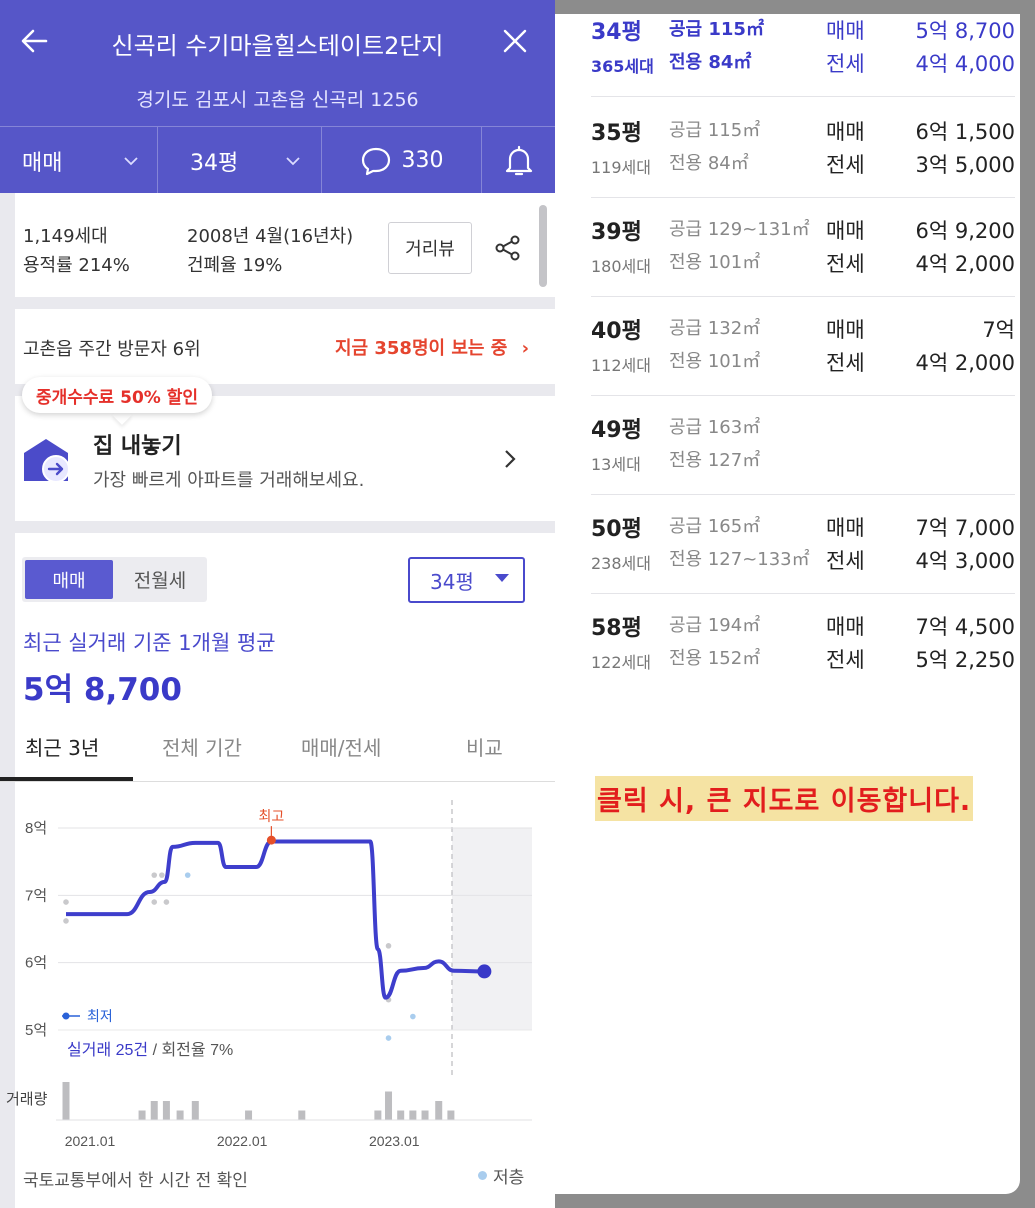 The height and width of the screenshot is (1208, 1035). What do you see at coordinates (965, 132) in the screenshot?
I see `sell-price: 6억 1,500` at bounding box center [965, 132].